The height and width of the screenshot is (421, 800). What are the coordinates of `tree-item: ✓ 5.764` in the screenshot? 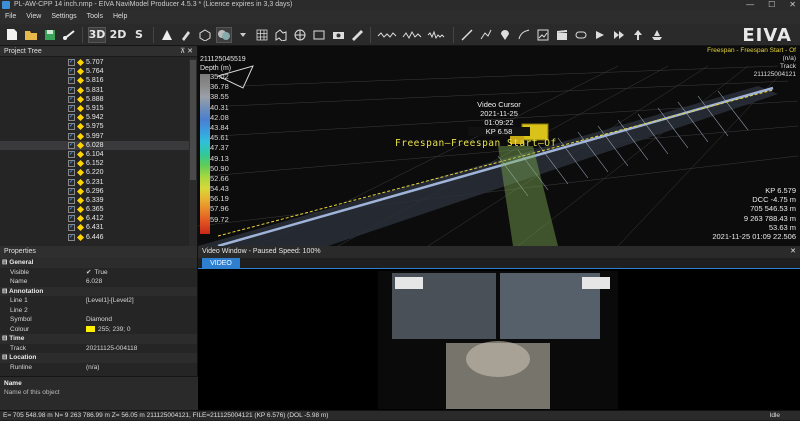 It's located at (95, 71).